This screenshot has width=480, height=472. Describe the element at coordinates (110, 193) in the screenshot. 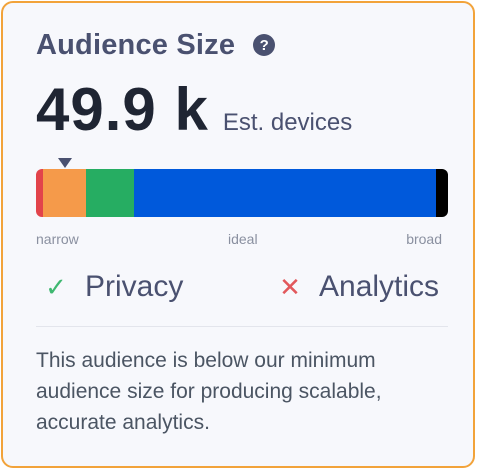

I see `scale-segment-okay` at that location.